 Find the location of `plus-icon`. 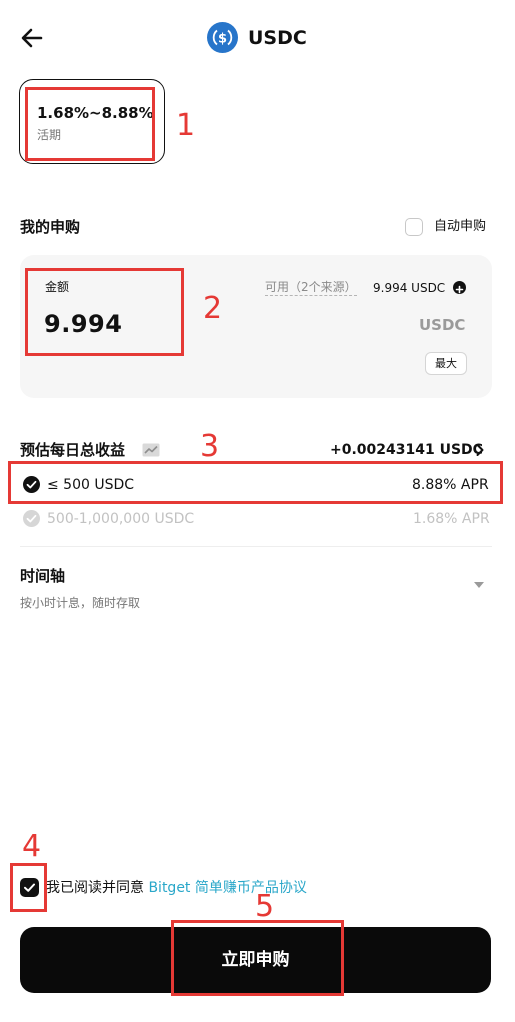

plus-icon is located at coordinates (459, 287).